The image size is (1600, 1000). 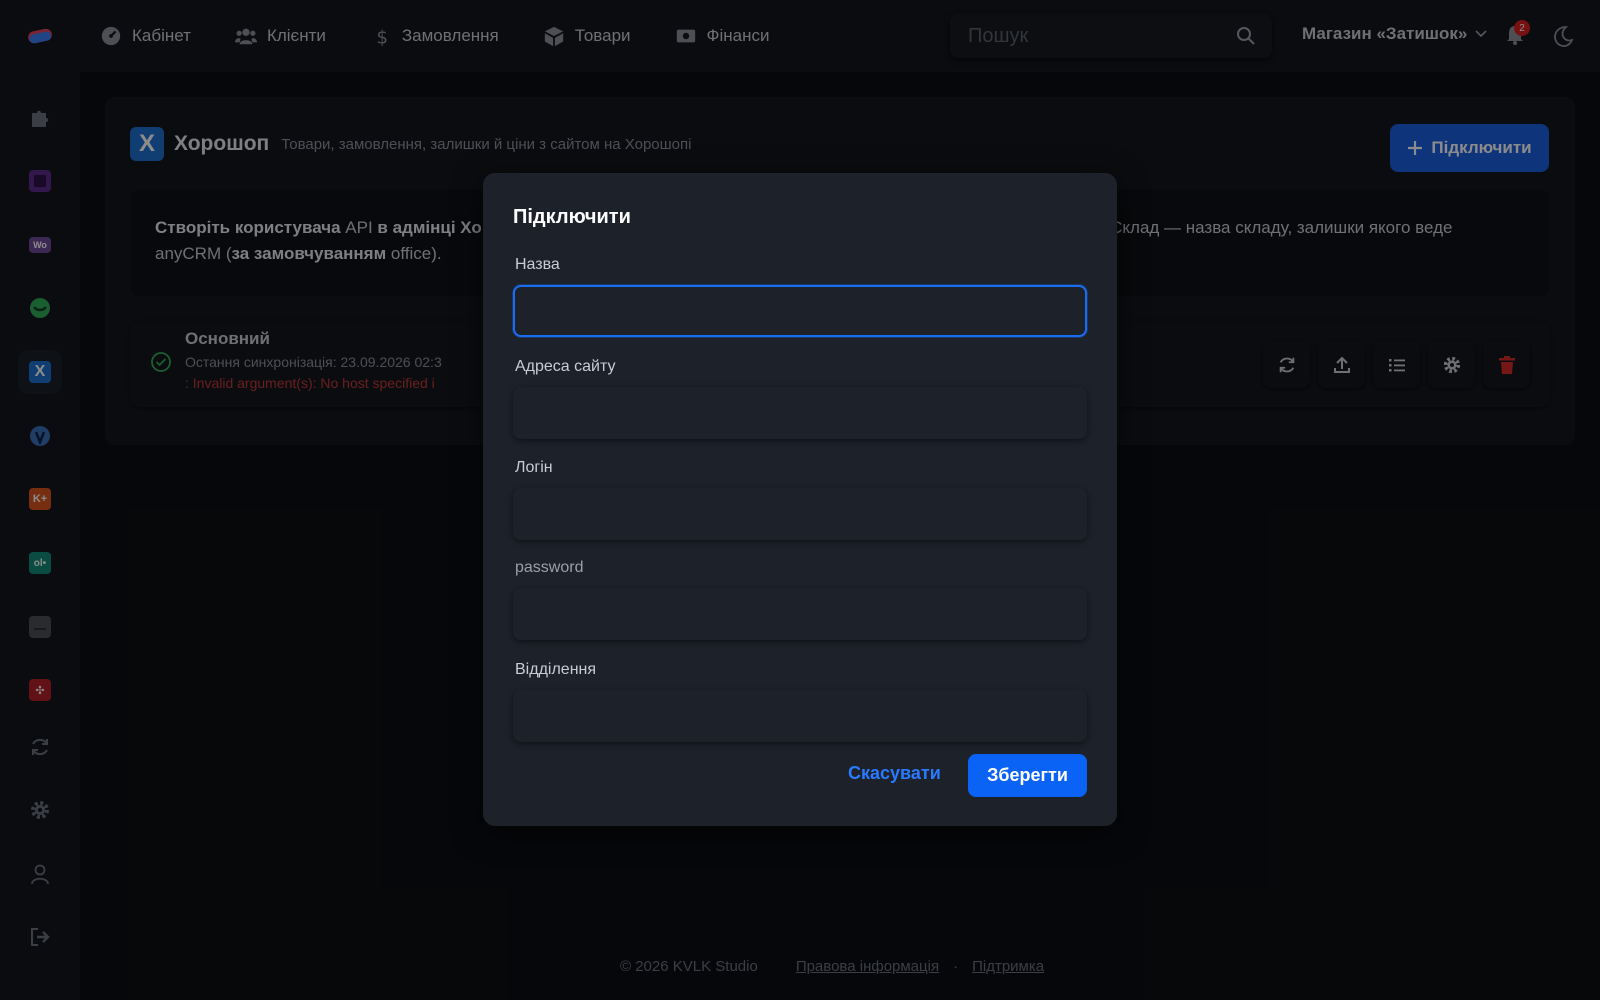 What do you see at coordinates (894, 773) in the screenshot?
I see `cancel-button: Скасувати` at bounding box center [894, 773].